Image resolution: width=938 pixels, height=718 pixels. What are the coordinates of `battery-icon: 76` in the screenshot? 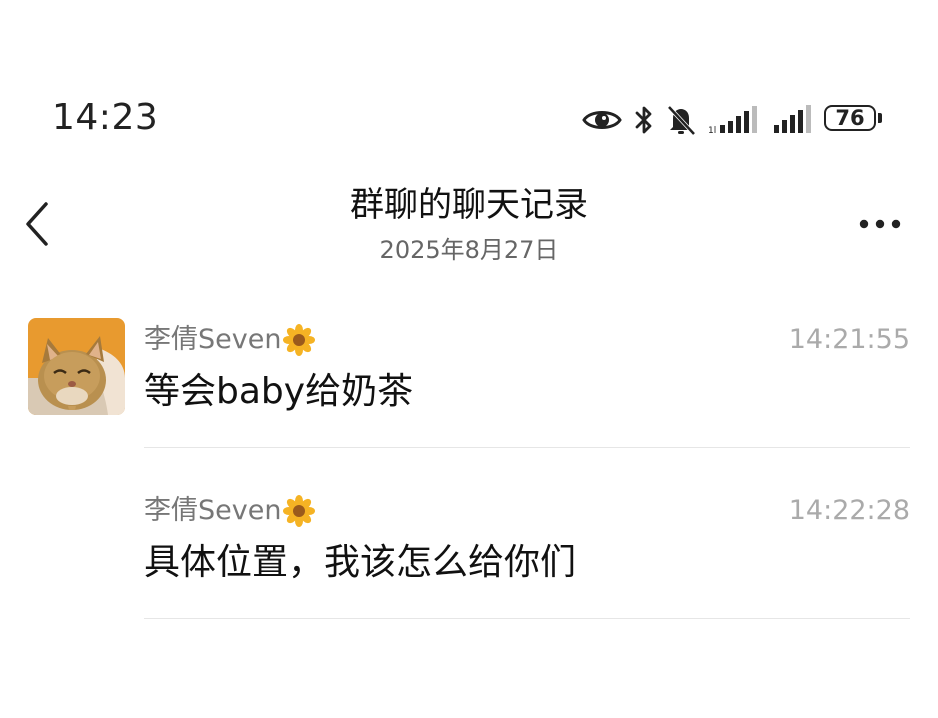 It's located at (854, 120).